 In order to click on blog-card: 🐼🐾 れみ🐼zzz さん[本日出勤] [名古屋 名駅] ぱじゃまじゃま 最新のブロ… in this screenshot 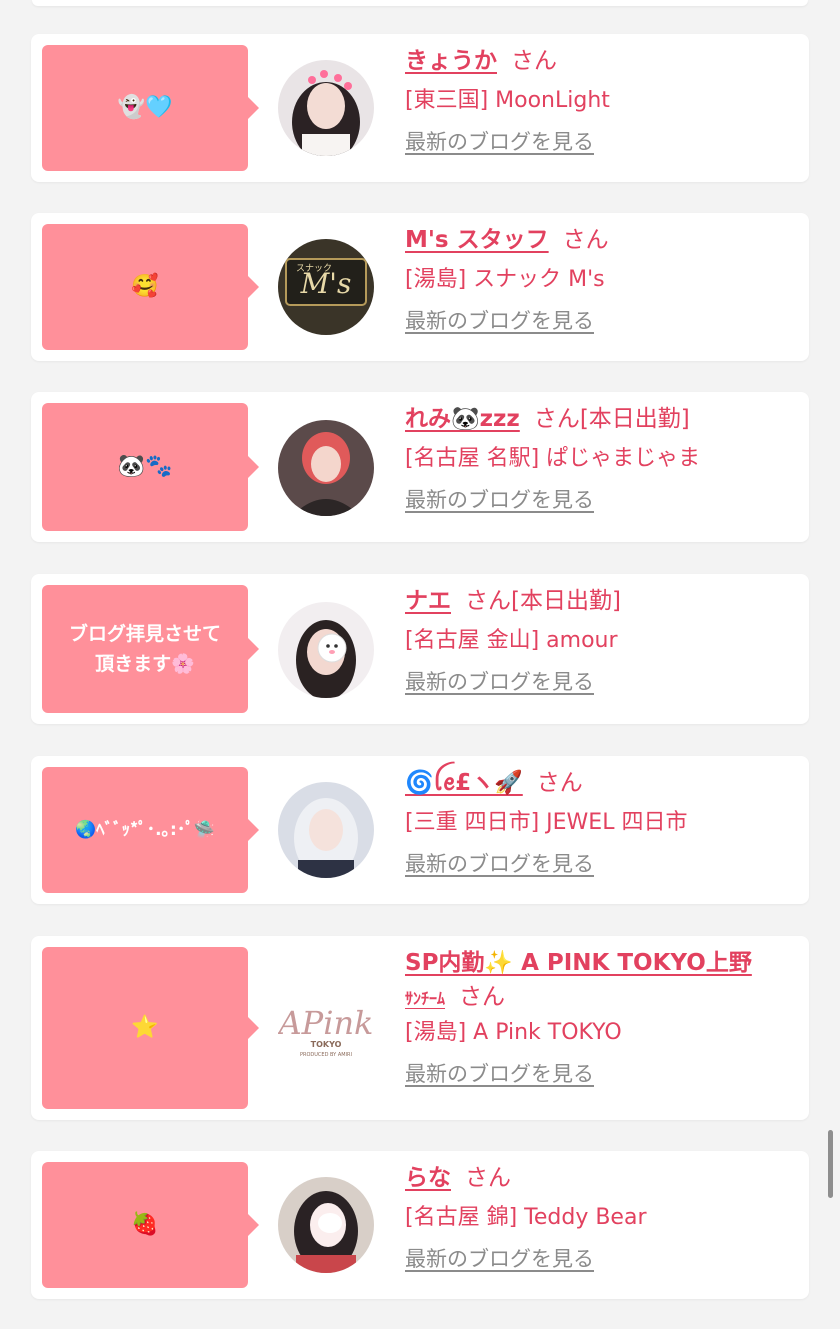, I will do `click(420, 467)`.